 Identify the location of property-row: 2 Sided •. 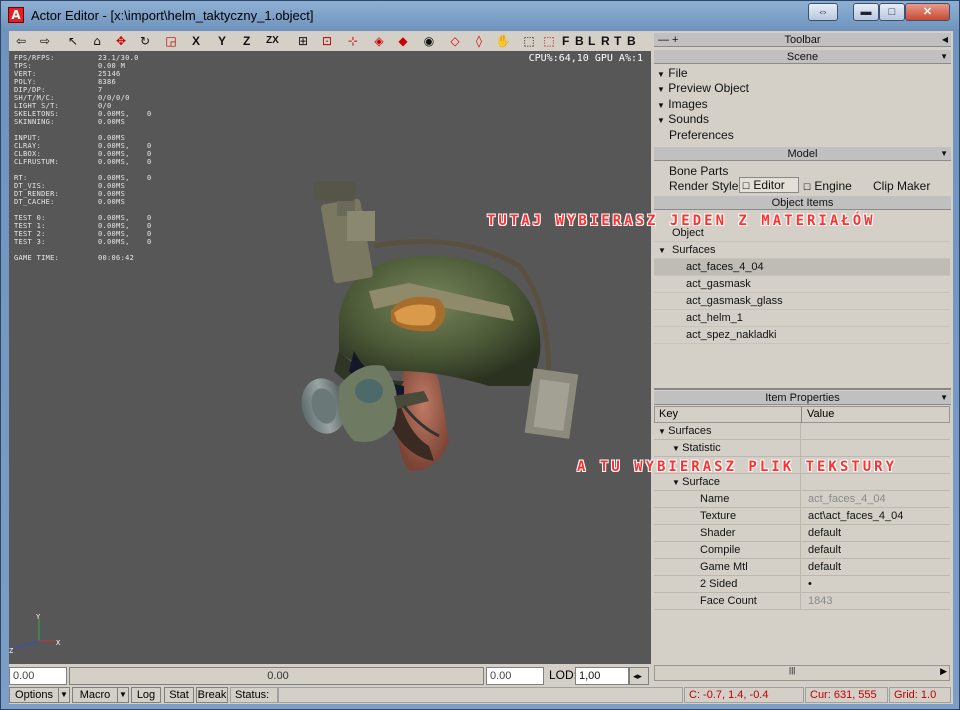
(802, 584).